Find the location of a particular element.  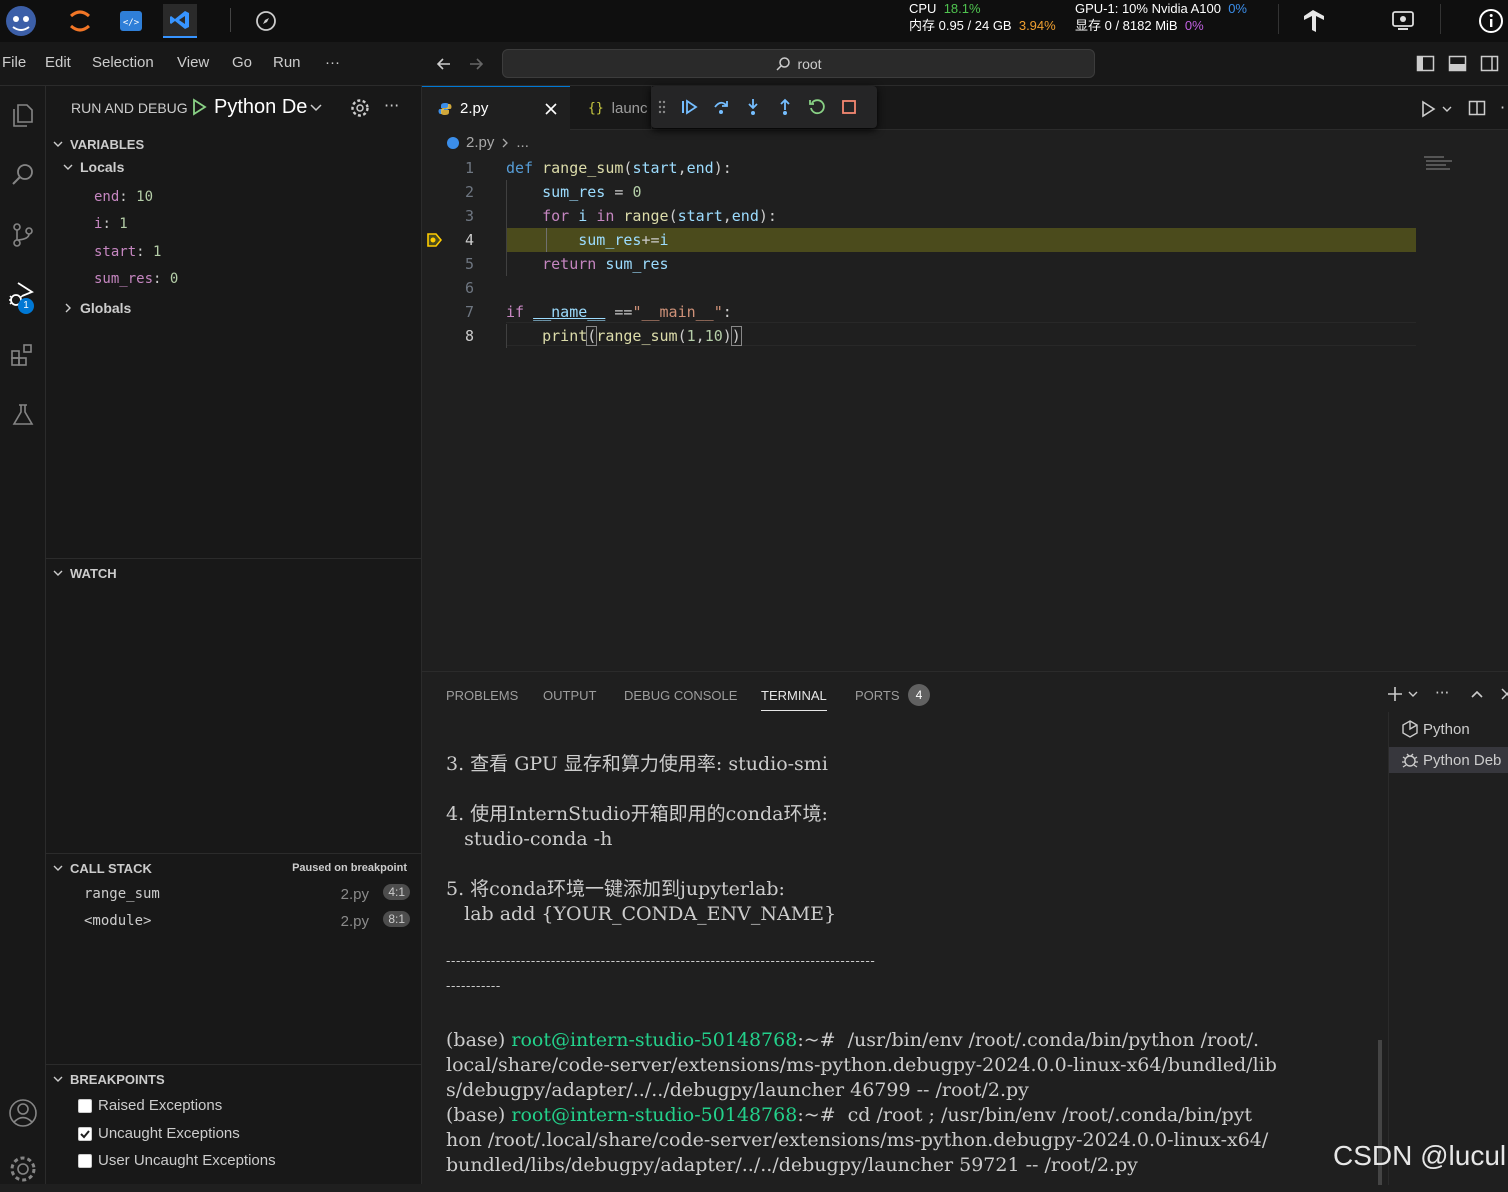

info-icon is located at coordinates (1491, 21).